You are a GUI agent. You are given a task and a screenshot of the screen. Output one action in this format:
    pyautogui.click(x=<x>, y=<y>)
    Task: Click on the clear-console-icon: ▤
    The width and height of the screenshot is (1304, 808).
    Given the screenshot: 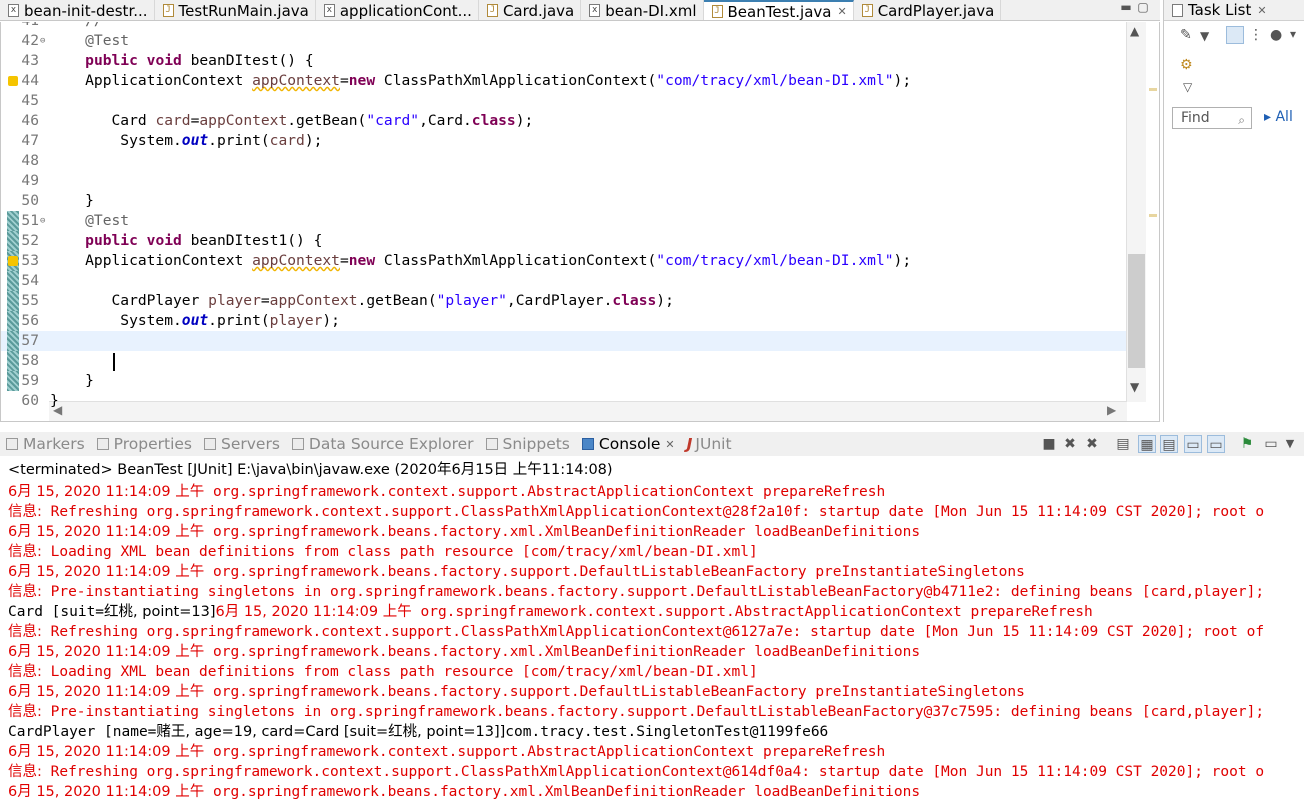 What is the action you would take?
    pyautogui.click(x=1123, y=444)
    